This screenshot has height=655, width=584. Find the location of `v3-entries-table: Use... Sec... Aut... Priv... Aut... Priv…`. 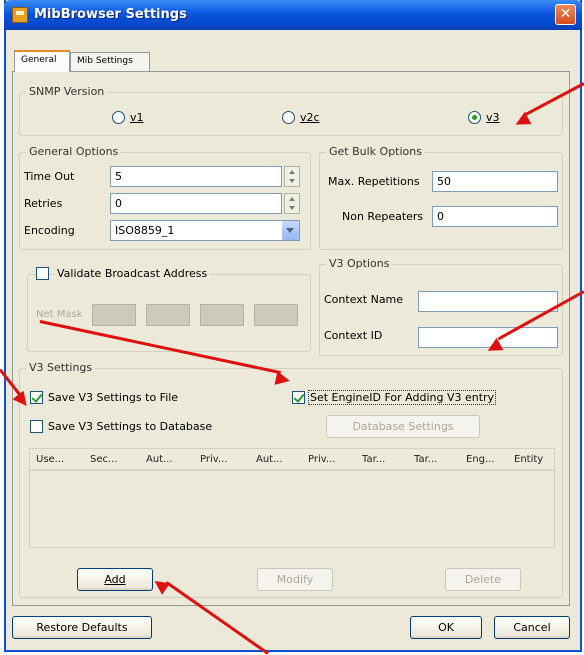

v3-entries-table: Use... Sec... Aut... Priv... Aut... Priv… is located at coordinates (292, 498).